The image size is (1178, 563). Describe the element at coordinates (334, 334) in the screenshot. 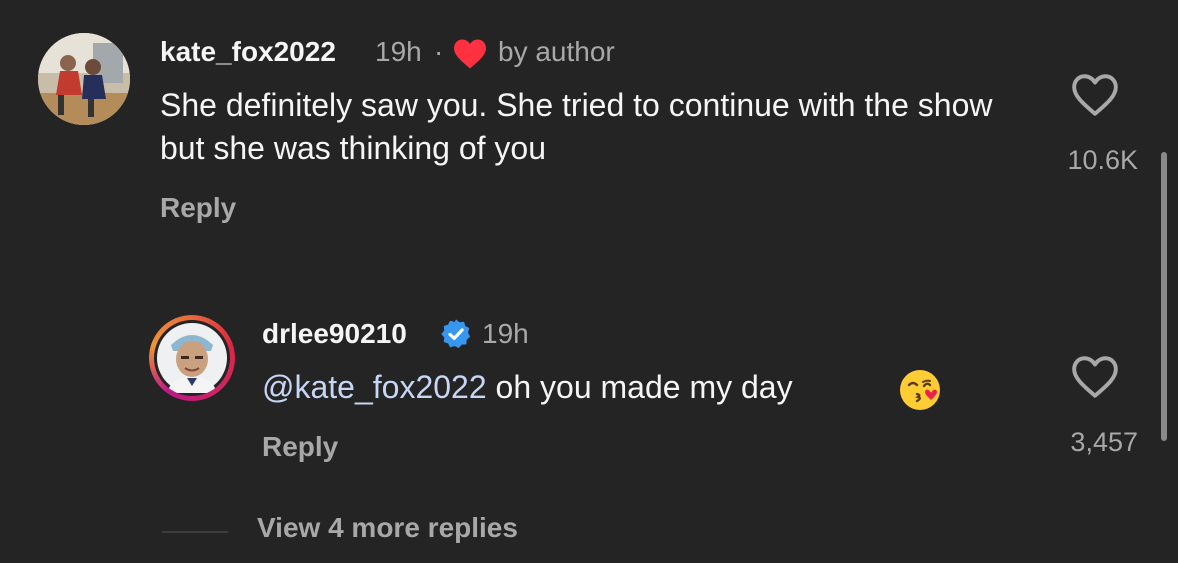

I see `reply-username: drlee90210` at that location.